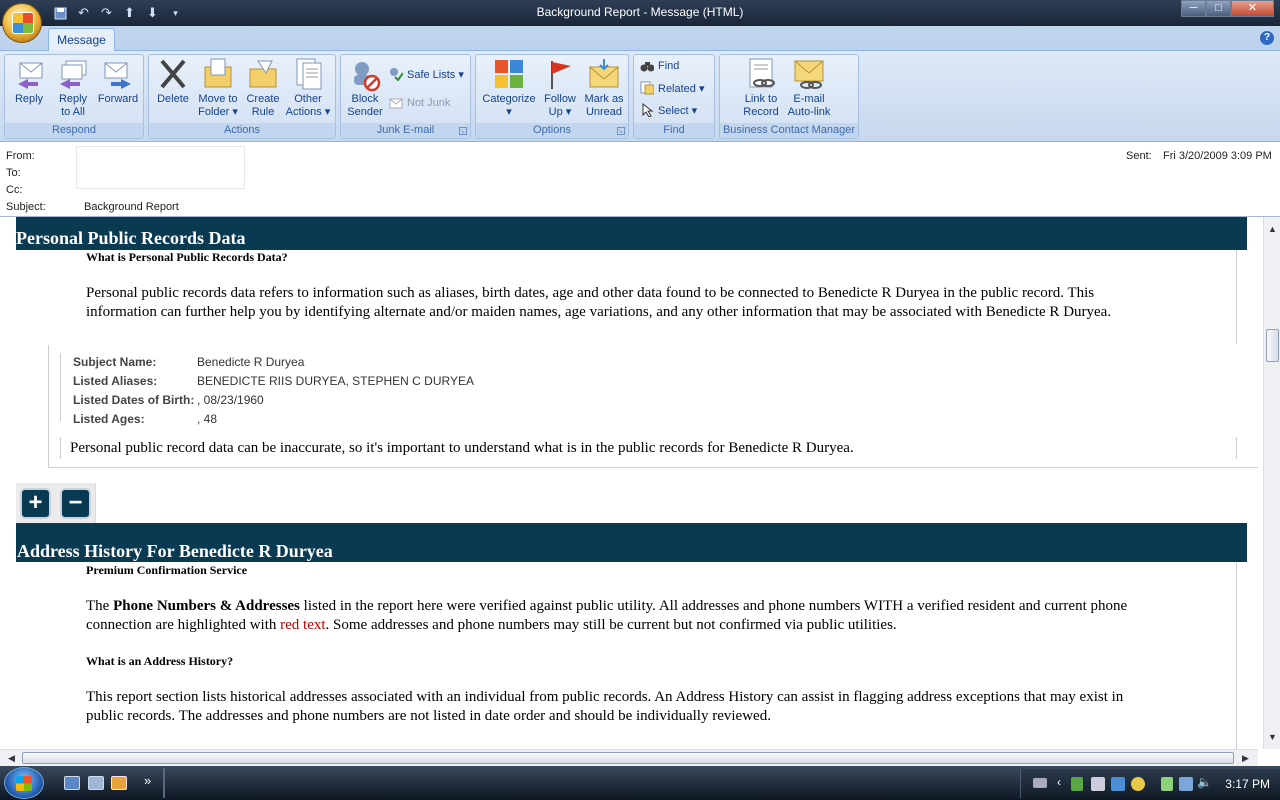  Describe the element at coordinates (365, 75) in the screenshot. I see `block-sender-icon` at that location.